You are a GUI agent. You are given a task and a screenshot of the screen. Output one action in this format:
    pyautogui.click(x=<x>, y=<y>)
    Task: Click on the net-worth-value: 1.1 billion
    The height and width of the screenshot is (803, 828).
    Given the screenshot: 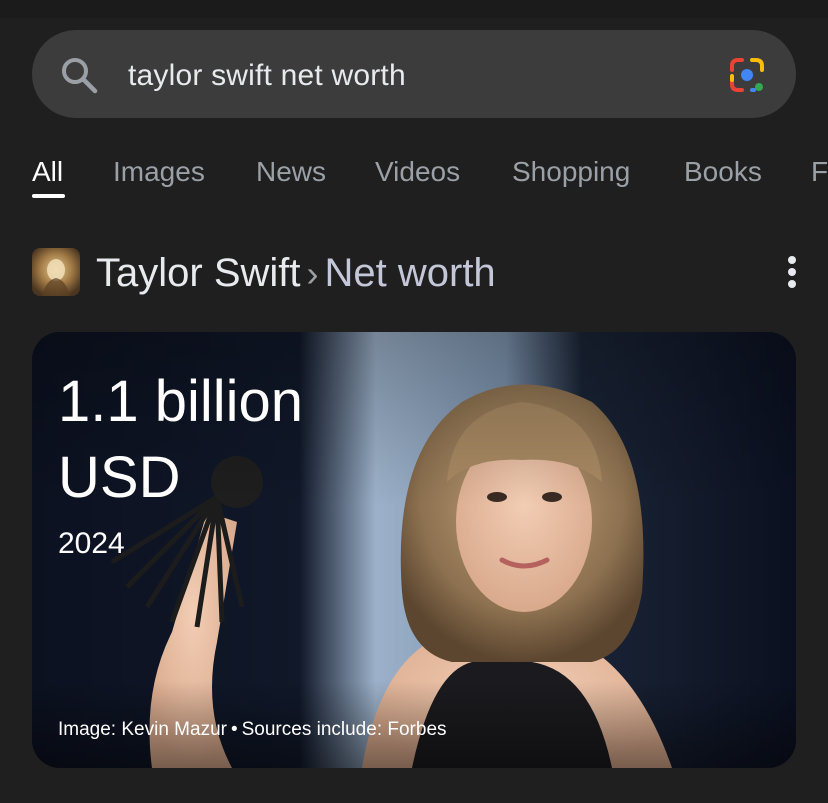 What is the action you would take?
    pyautogui.click(x=181, y=401)
    